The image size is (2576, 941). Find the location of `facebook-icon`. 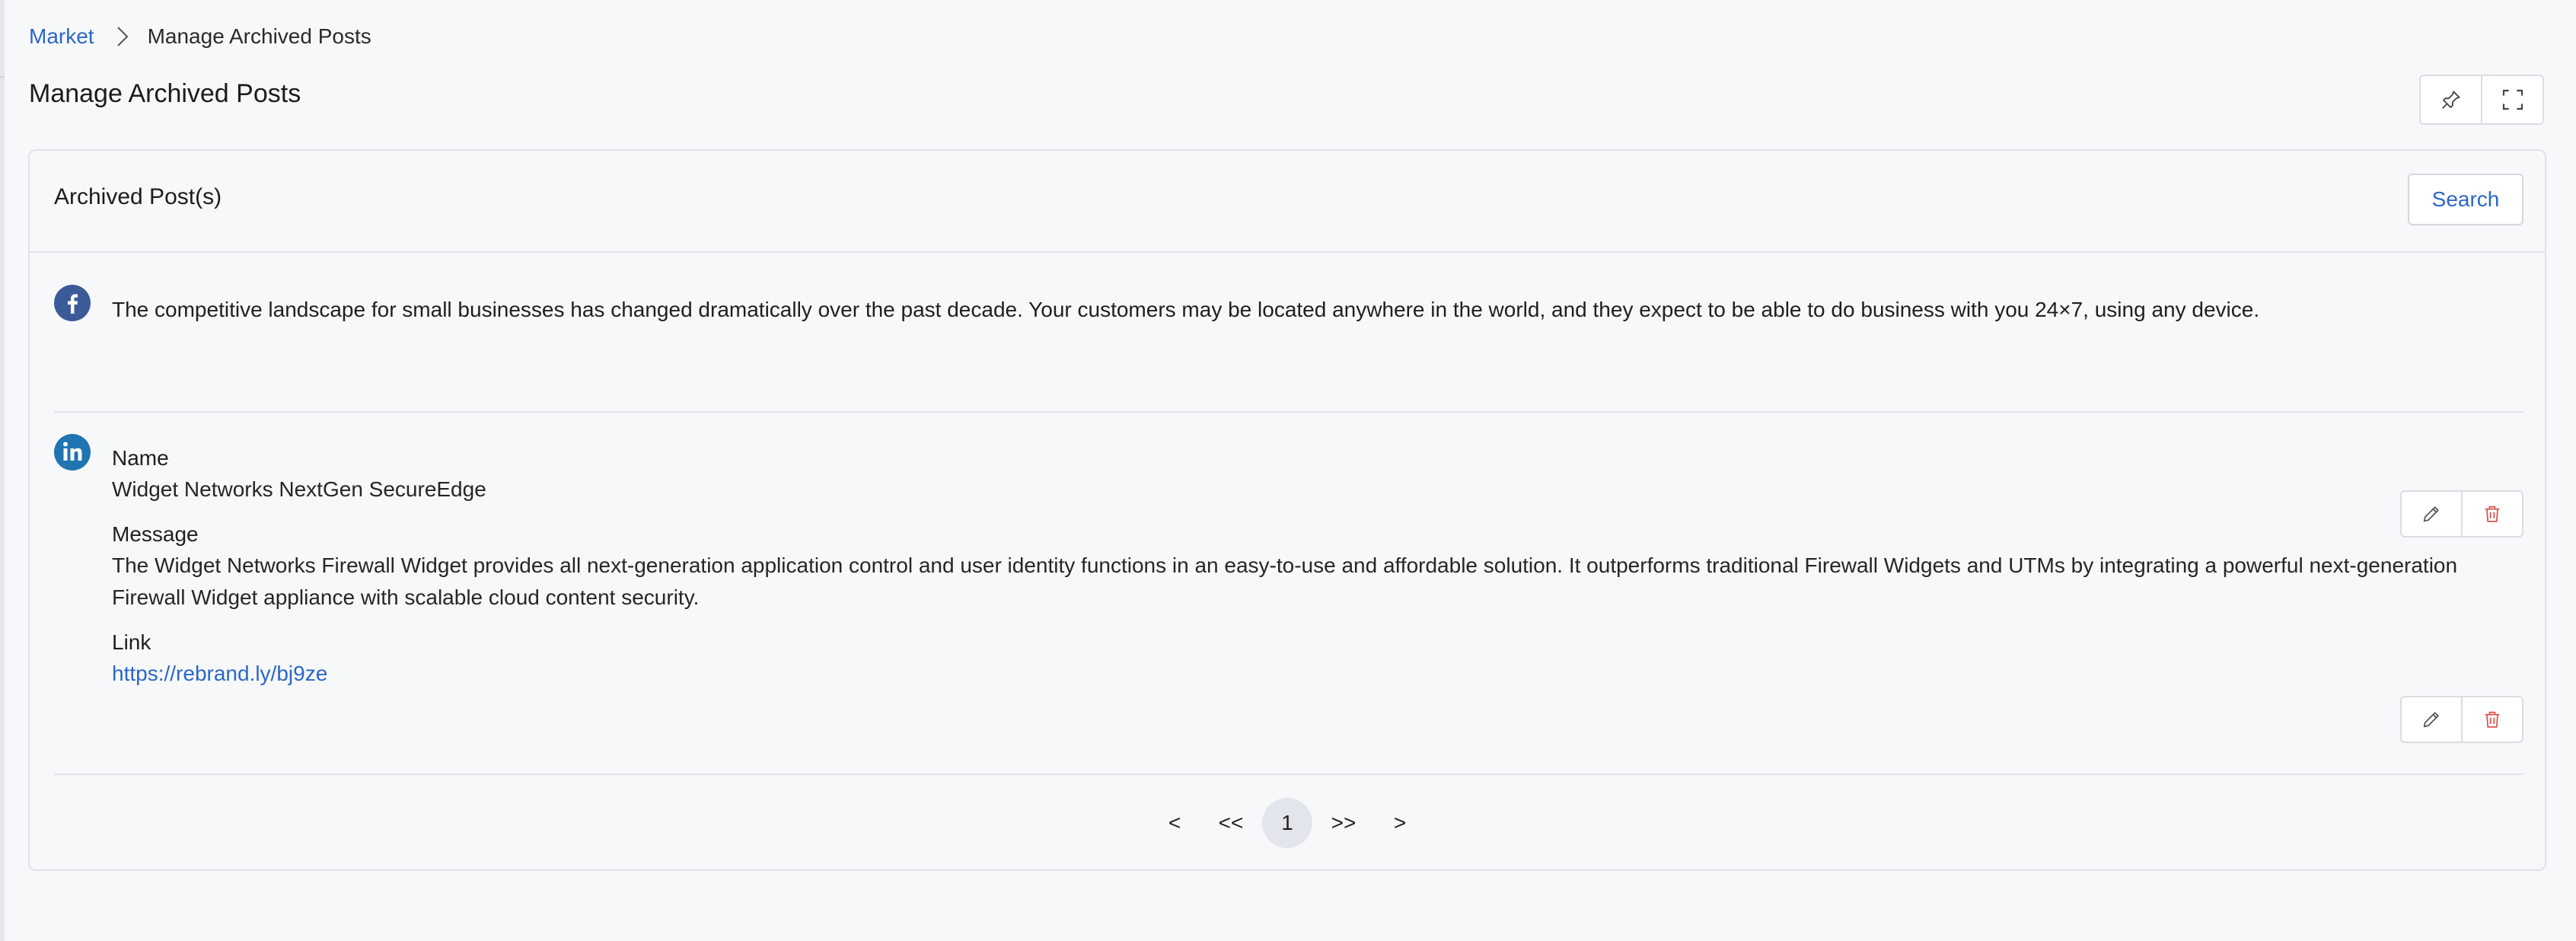

facebook-icon is located at coordinates (72, 303).